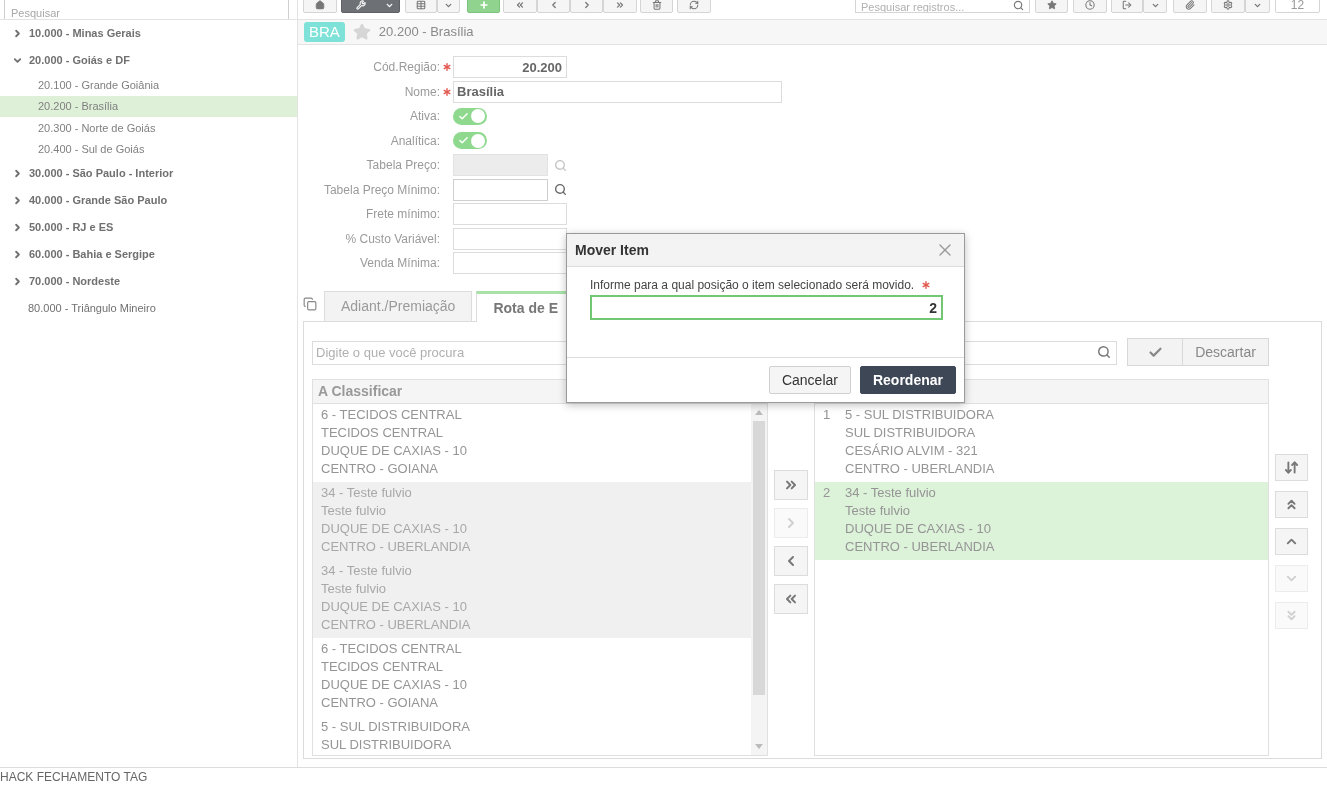 The height and width of the screenshot is (785, 1327). I want to click on sort-button, so click(1291, 467).